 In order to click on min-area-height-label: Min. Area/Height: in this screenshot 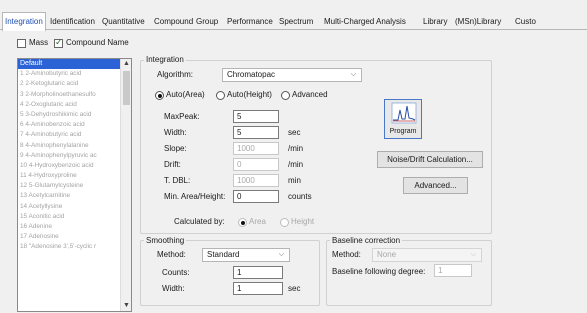, I will do `click(195, 196)`.